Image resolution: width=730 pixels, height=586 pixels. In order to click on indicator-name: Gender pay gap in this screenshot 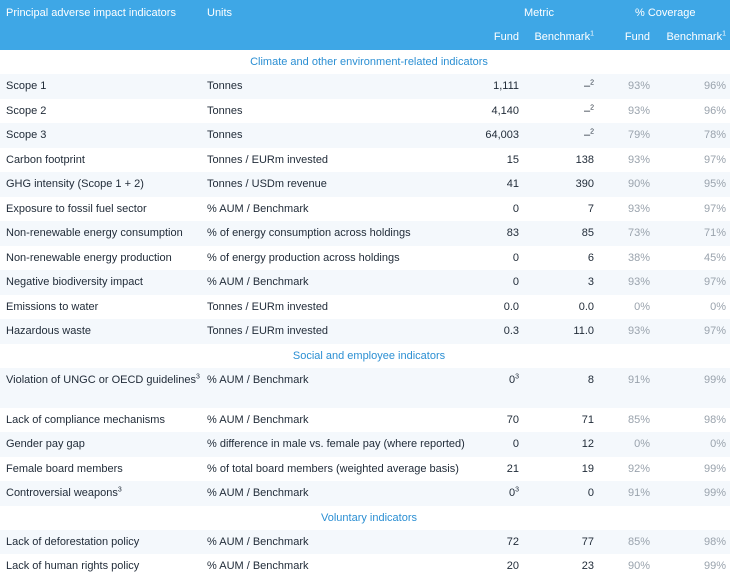, I will do `click(45, 444)`.